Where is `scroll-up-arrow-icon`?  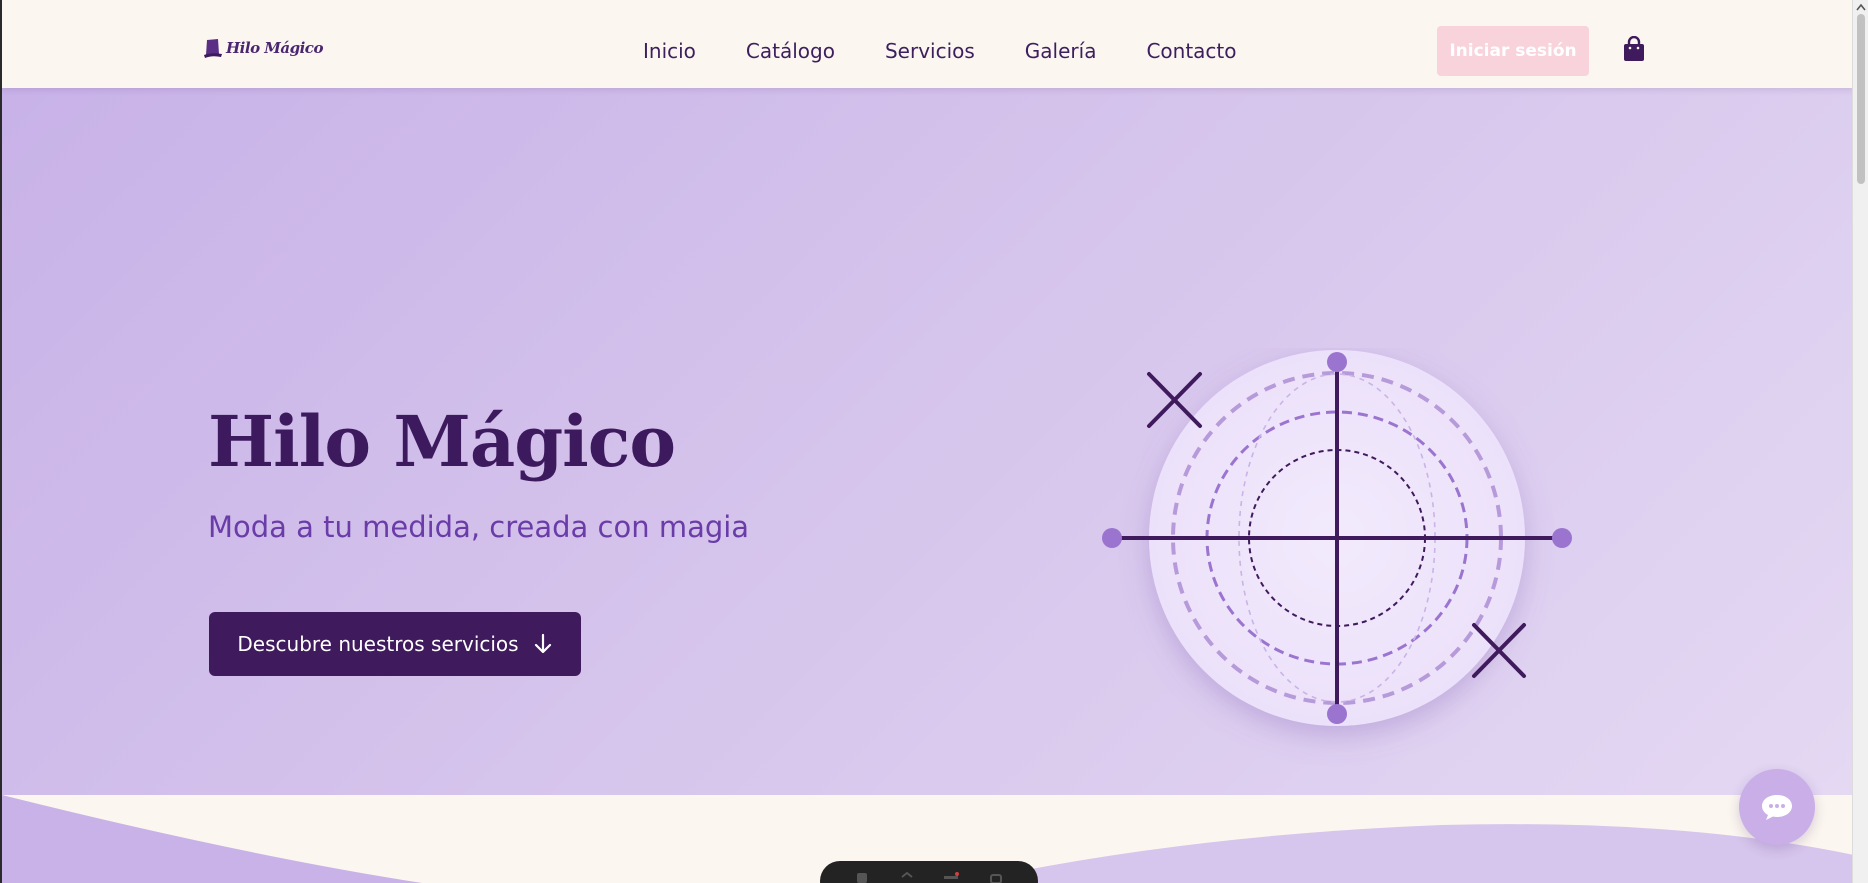 scroll-up-arrow-icon is located at coordinates (1861, 7).